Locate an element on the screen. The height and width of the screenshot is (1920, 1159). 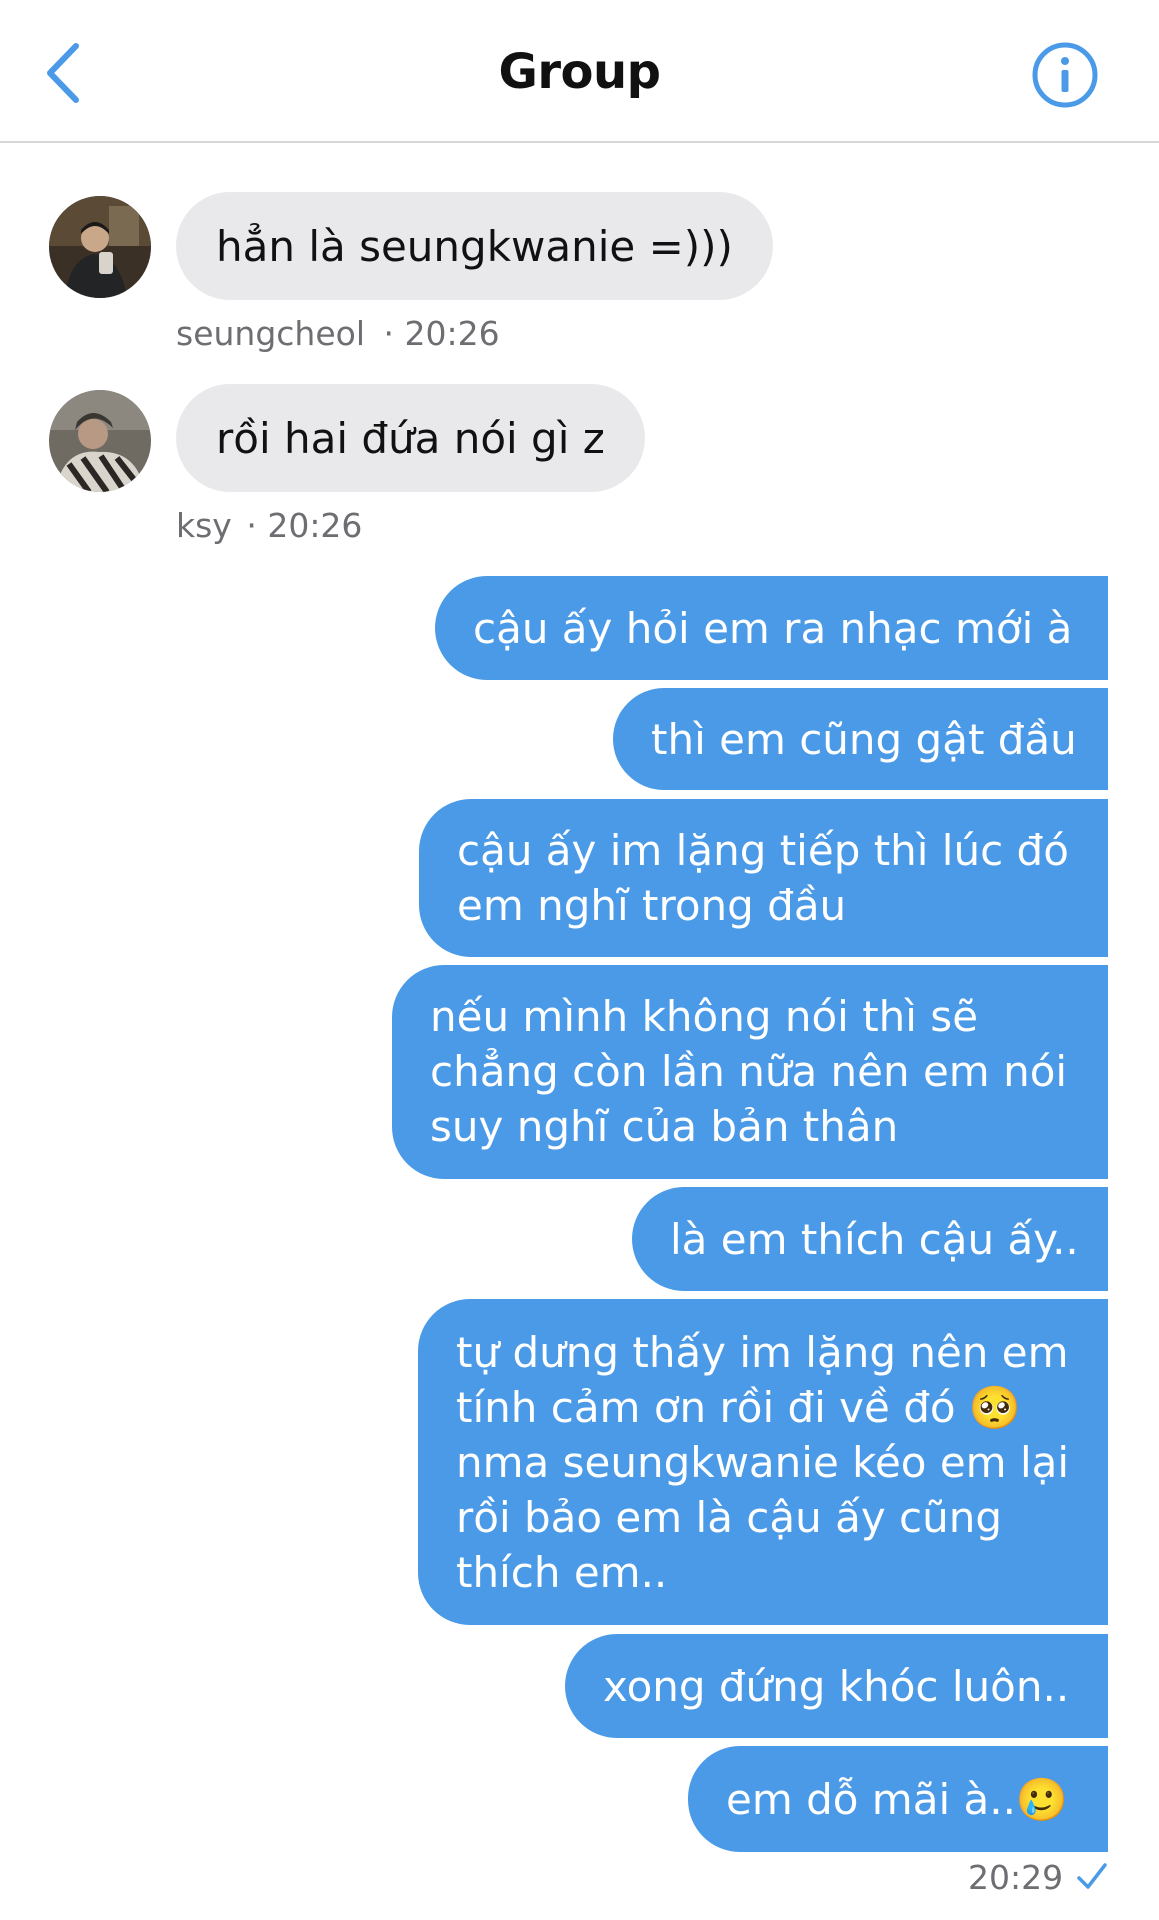
outgoing-message: là em thích cậu ấy.. is located at coordinates (870, 1239).